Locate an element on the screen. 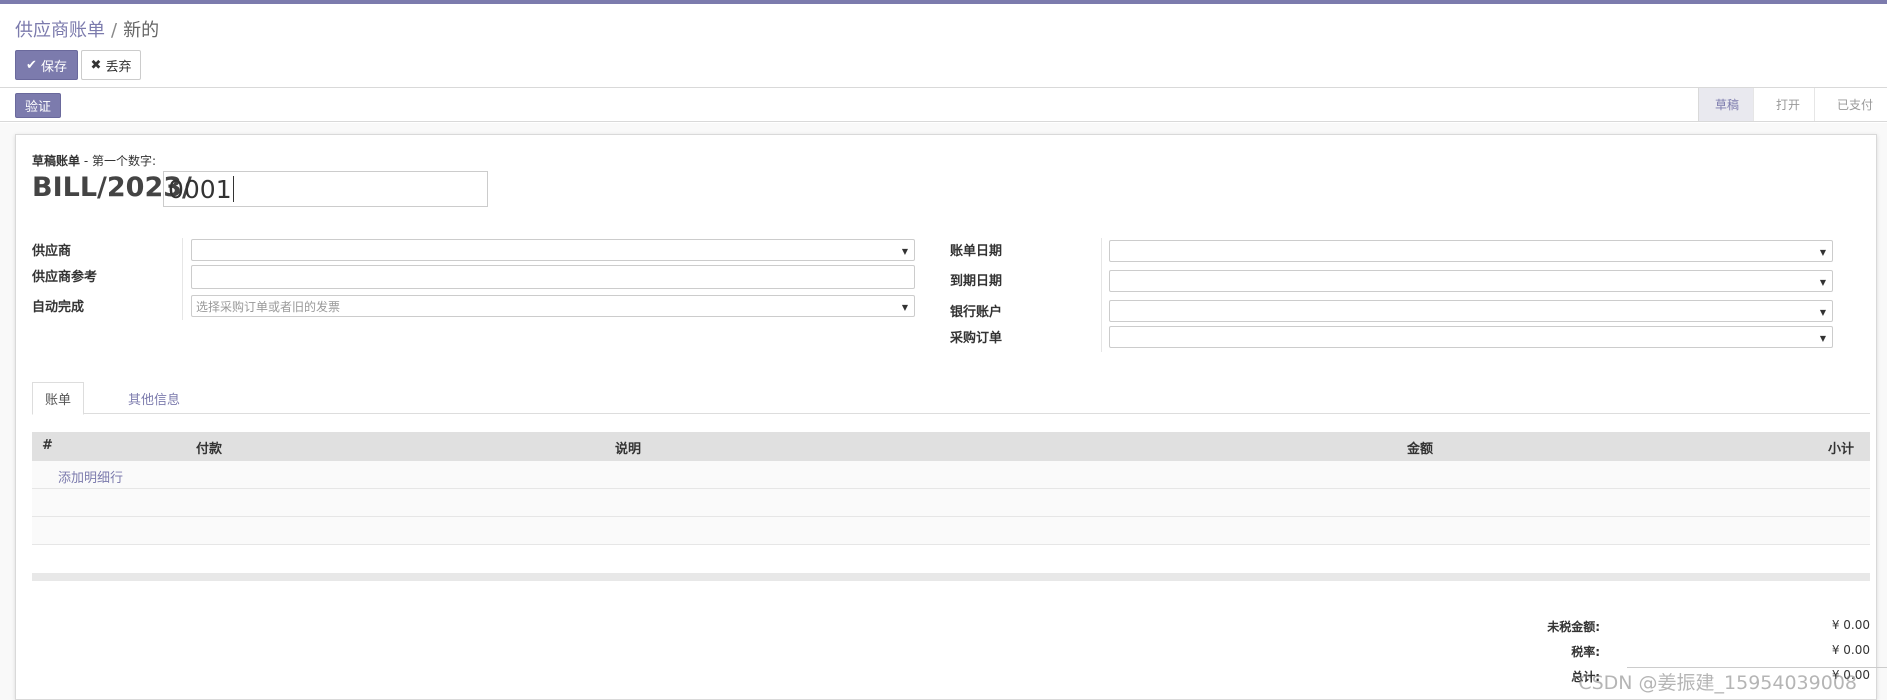 Image resolution: width=1887 pixels, height=700 pixels. stage-paid: 已支付 is located at coordinates (1850, 104).